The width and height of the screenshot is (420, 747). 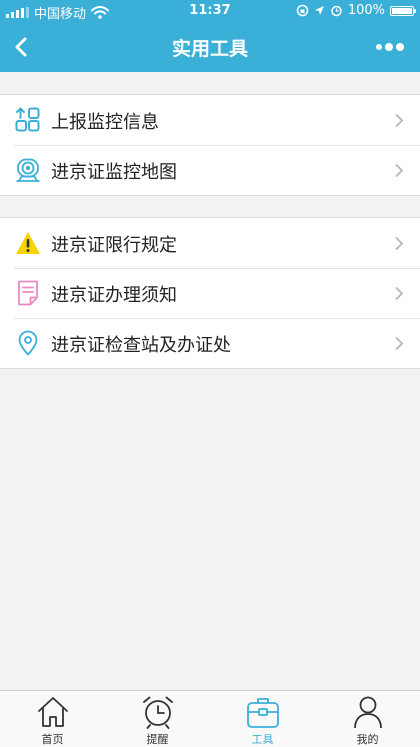 I want to click on list-item-label: 进京证检查站及办证处, so click(x=141, y=345).